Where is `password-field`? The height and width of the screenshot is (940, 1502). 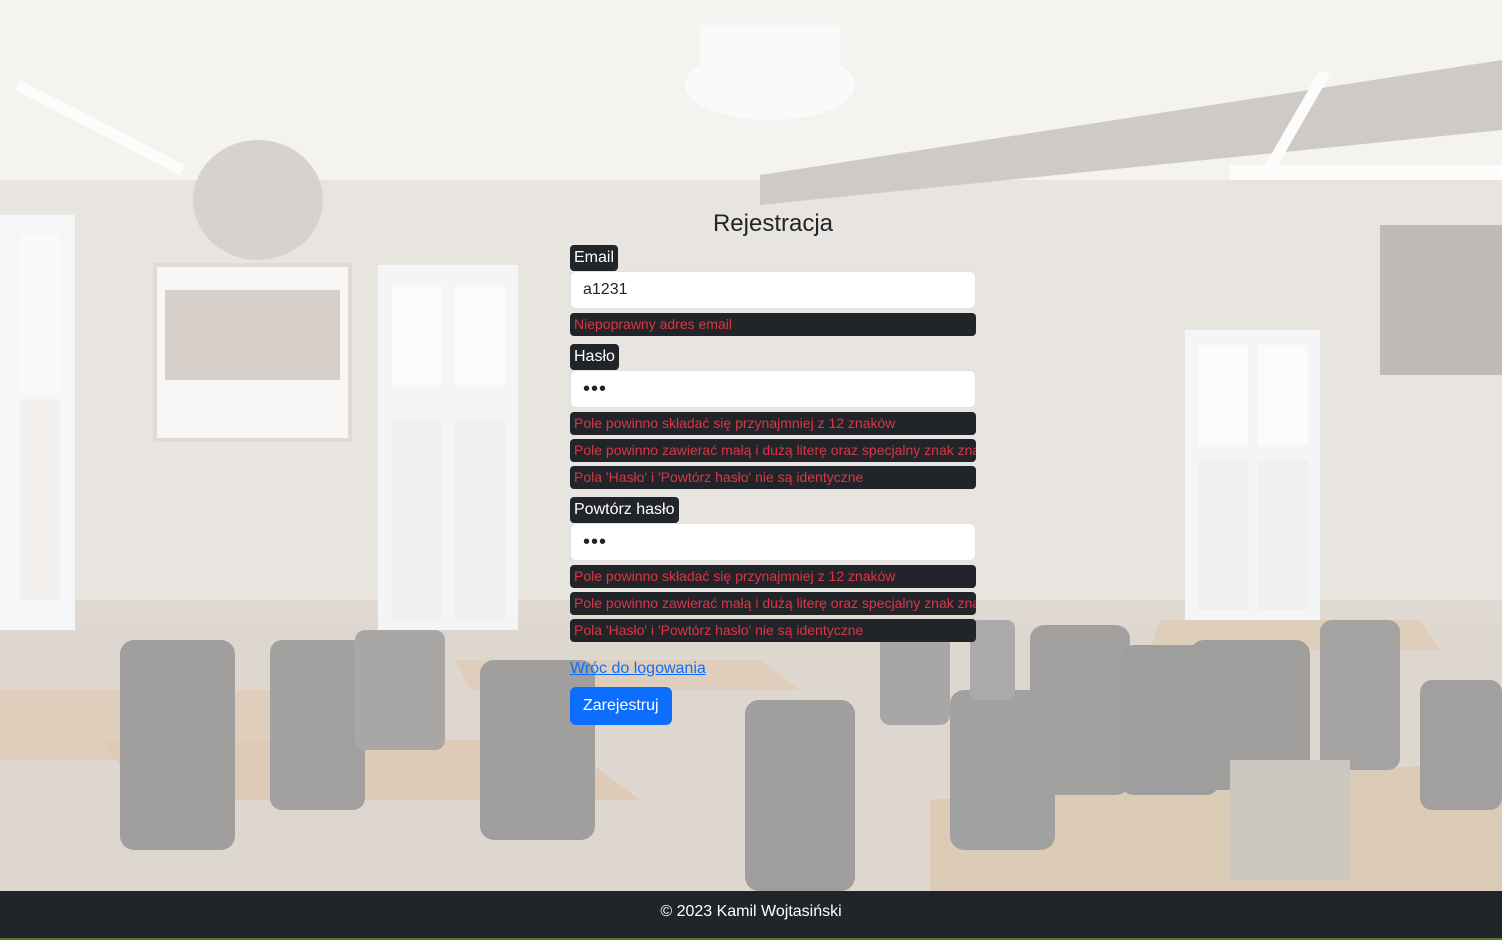
password-field is located at coordinates (773, 389).